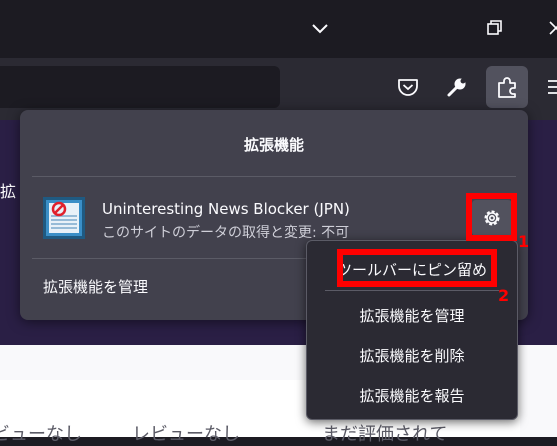 The height and width of the screenshot is (446, 557). I want to click on pocket-button, so click(408, 87).